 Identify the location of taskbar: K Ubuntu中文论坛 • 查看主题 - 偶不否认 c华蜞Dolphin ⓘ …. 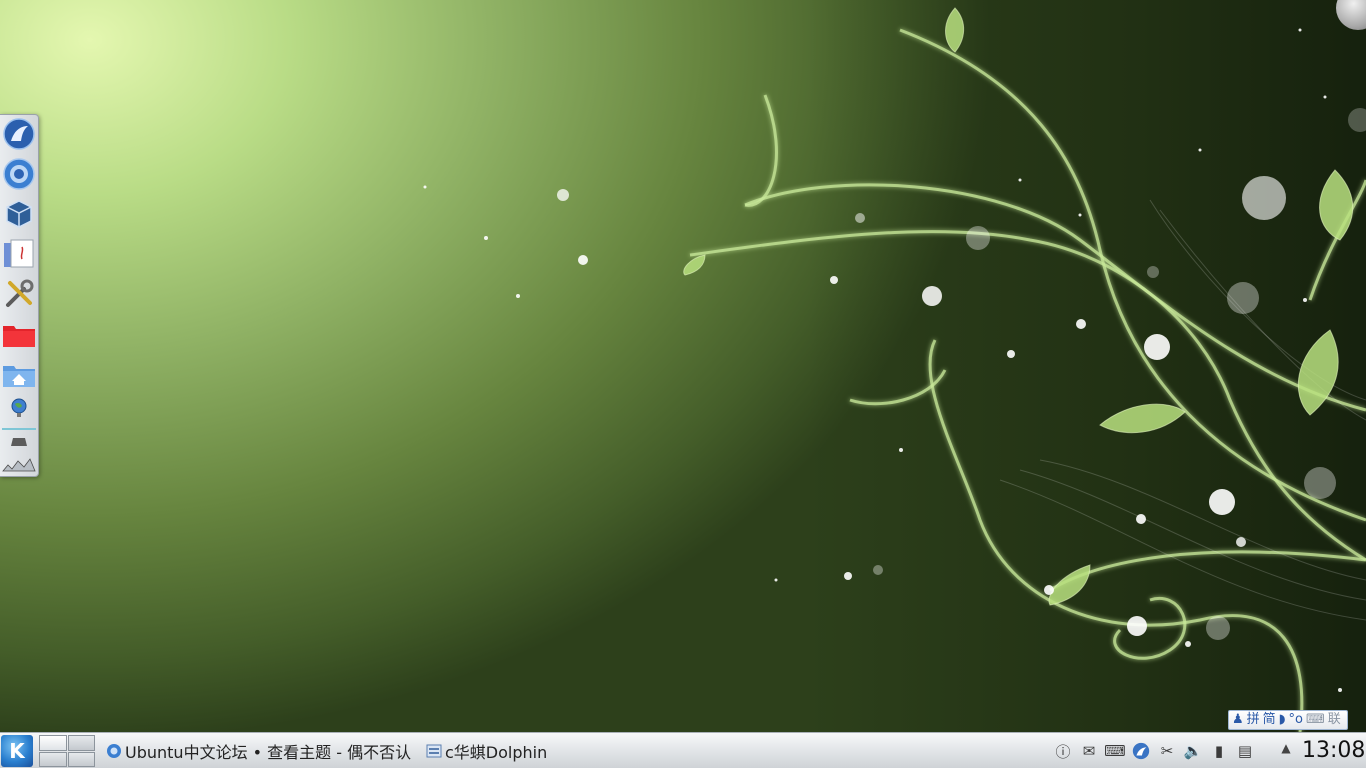
(683, 750).